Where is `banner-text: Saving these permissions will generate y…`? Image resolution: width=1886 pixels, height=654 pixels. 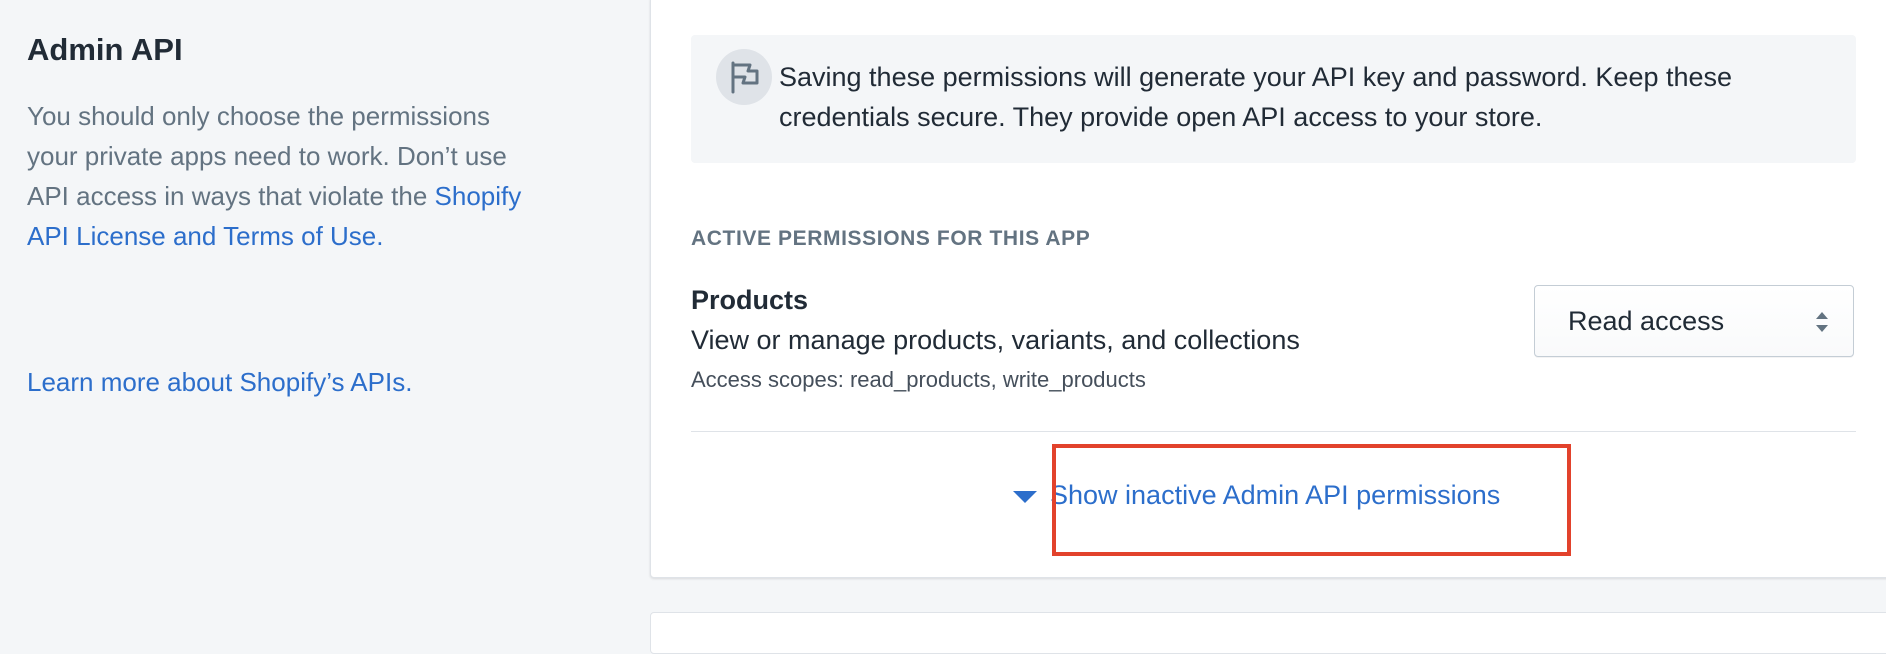 banner-text: Saving these permissions will generate y… is located at coordinates (1256, 97).